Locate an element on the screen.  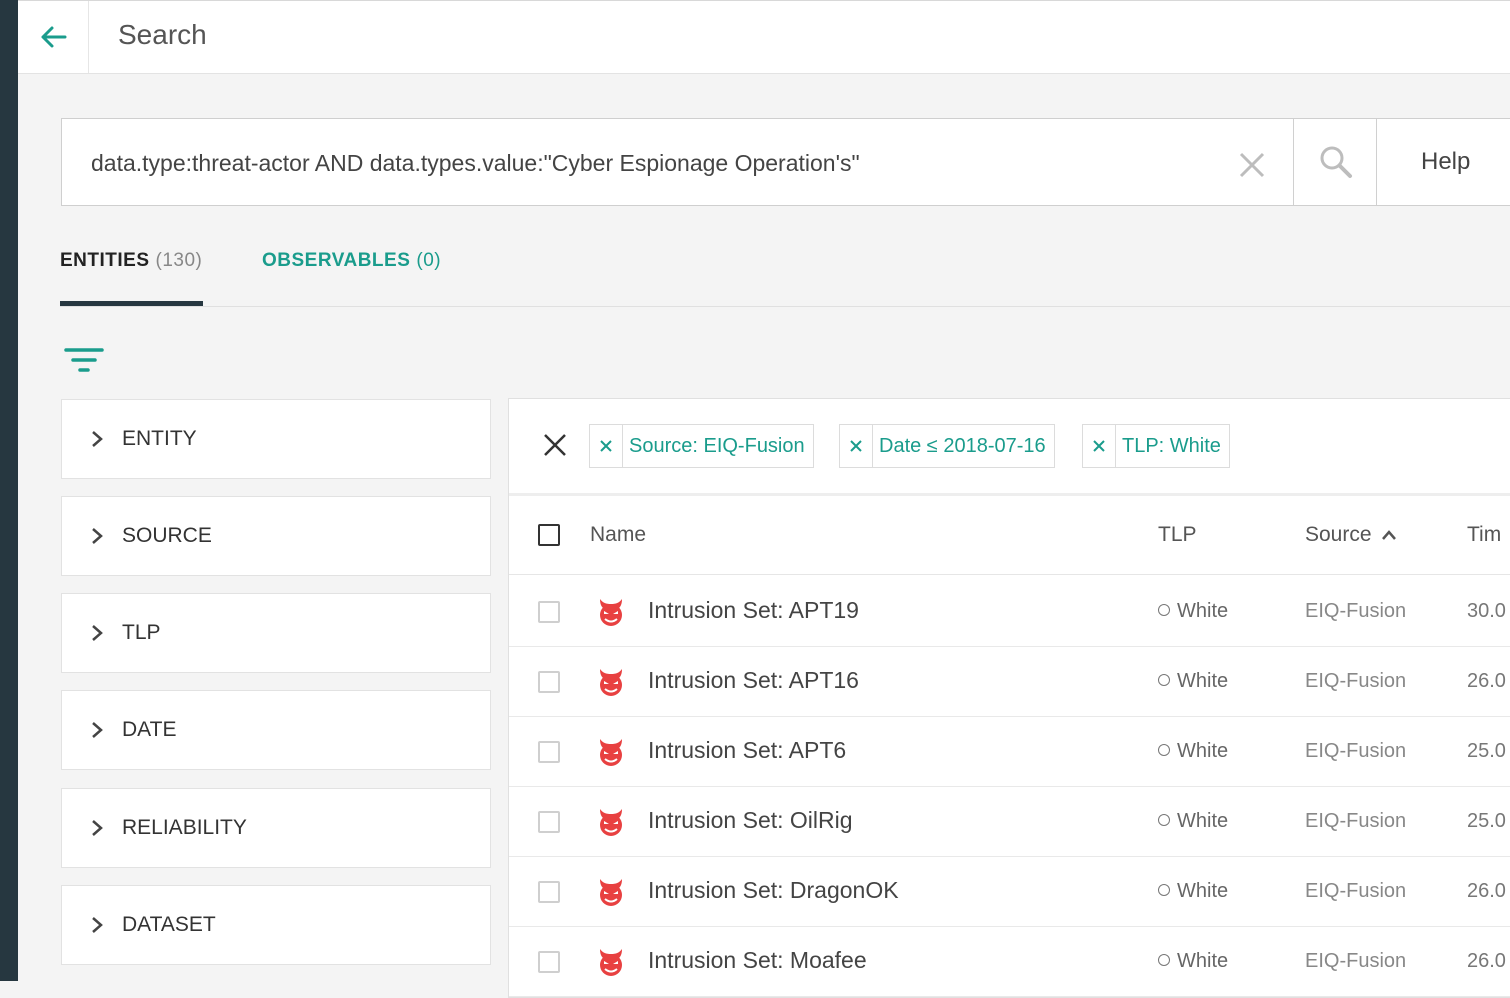
facet-label: ENTITY is located at coordinates (159, 438).